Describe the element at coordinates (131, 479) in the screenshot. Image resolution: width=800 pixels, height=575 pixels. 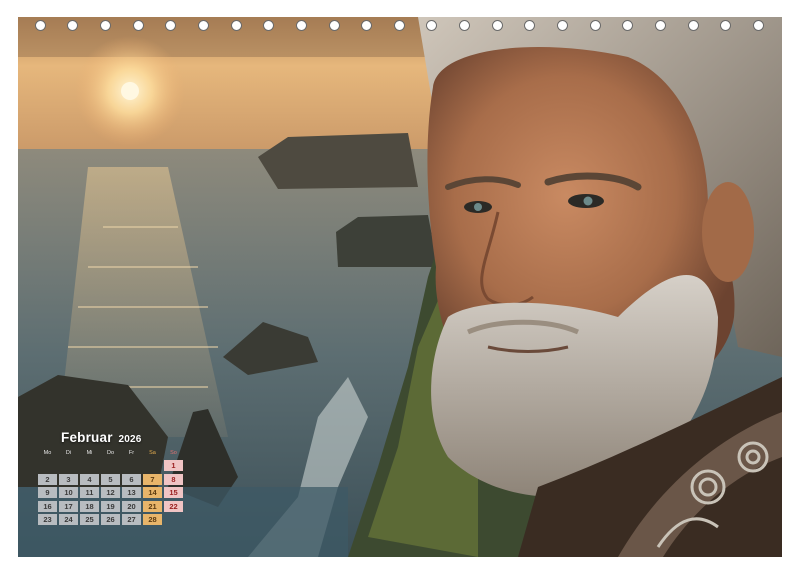
I see `day-cell: 6` at that location.